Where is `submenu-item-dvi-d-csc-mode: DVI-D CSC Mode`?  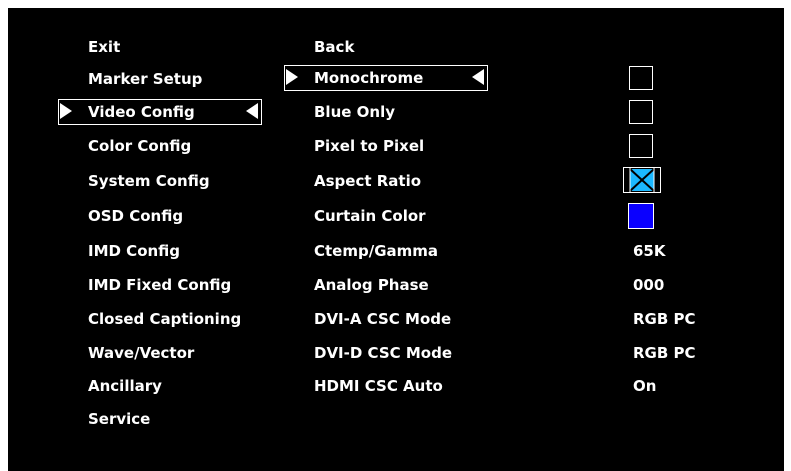 submenu-item-dvi-d-csc-mode: DVI-D CSC Mode is located at coordinates (383, 353).